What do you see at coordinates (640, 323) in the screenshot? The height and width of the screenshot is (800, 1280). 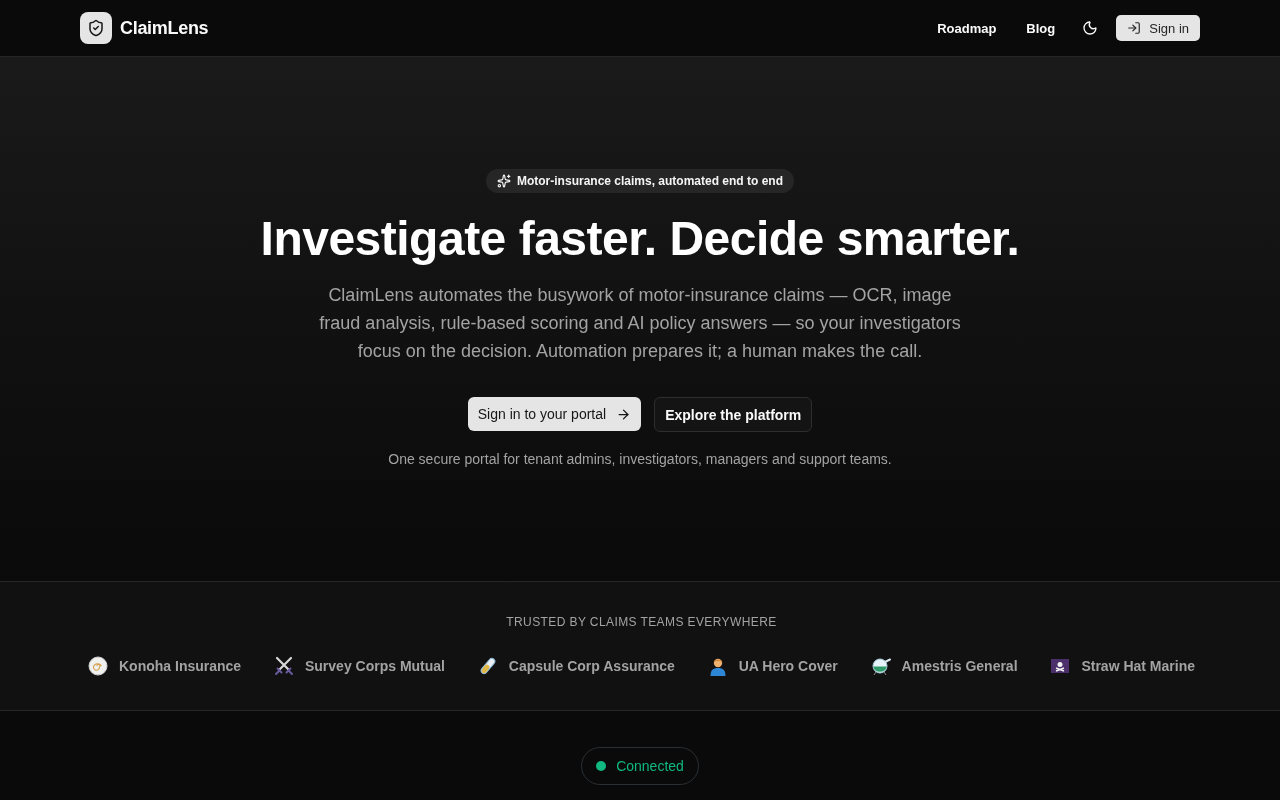 I see `hero-description: ClaimLens automates the busywork of motor-insurance claims — OCR, image fraud analysis, rule-based scoring and AI policy answers — so your investigators focus on the decision. Automation prepares it; a human makes the call.` at bounding box center [640, 323].